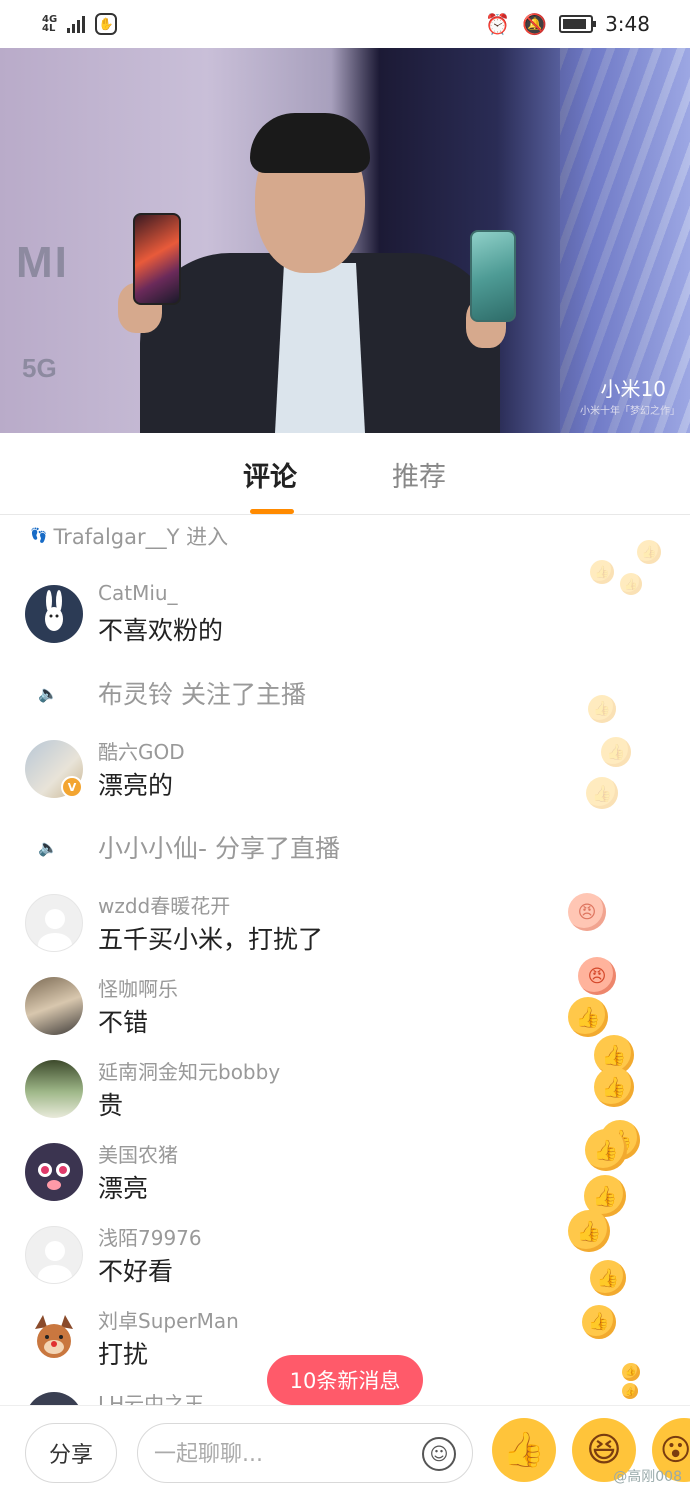  Describe the element at coordinates (106, 24) in the screenshot. I see `hand-icon: ✋` at that location.